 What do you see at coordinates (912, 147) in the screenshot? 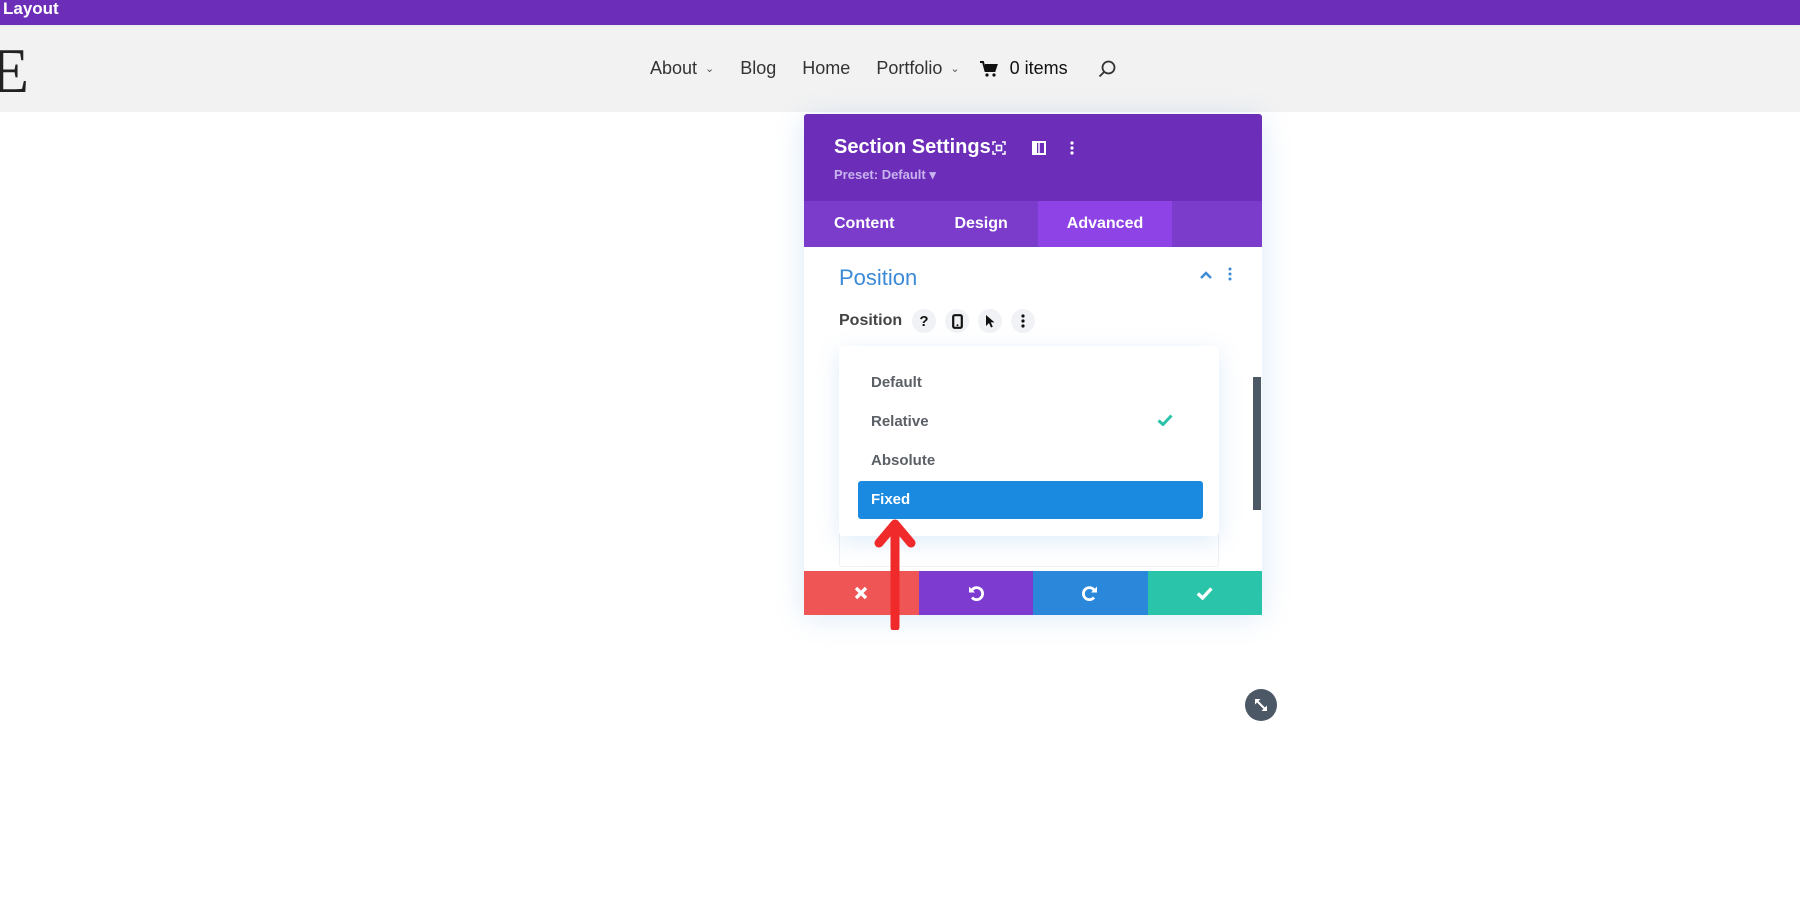
I see `modal-title: Section Settings` at bounding box center [912, 147].